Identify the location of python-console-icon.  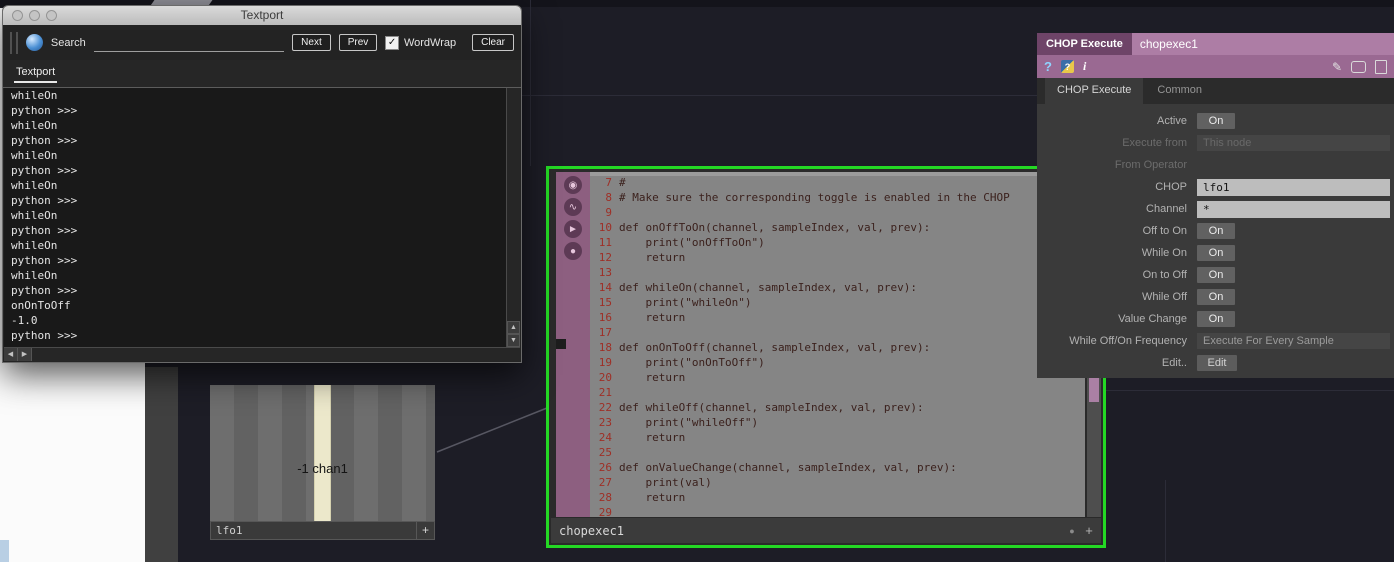
(34, 42).